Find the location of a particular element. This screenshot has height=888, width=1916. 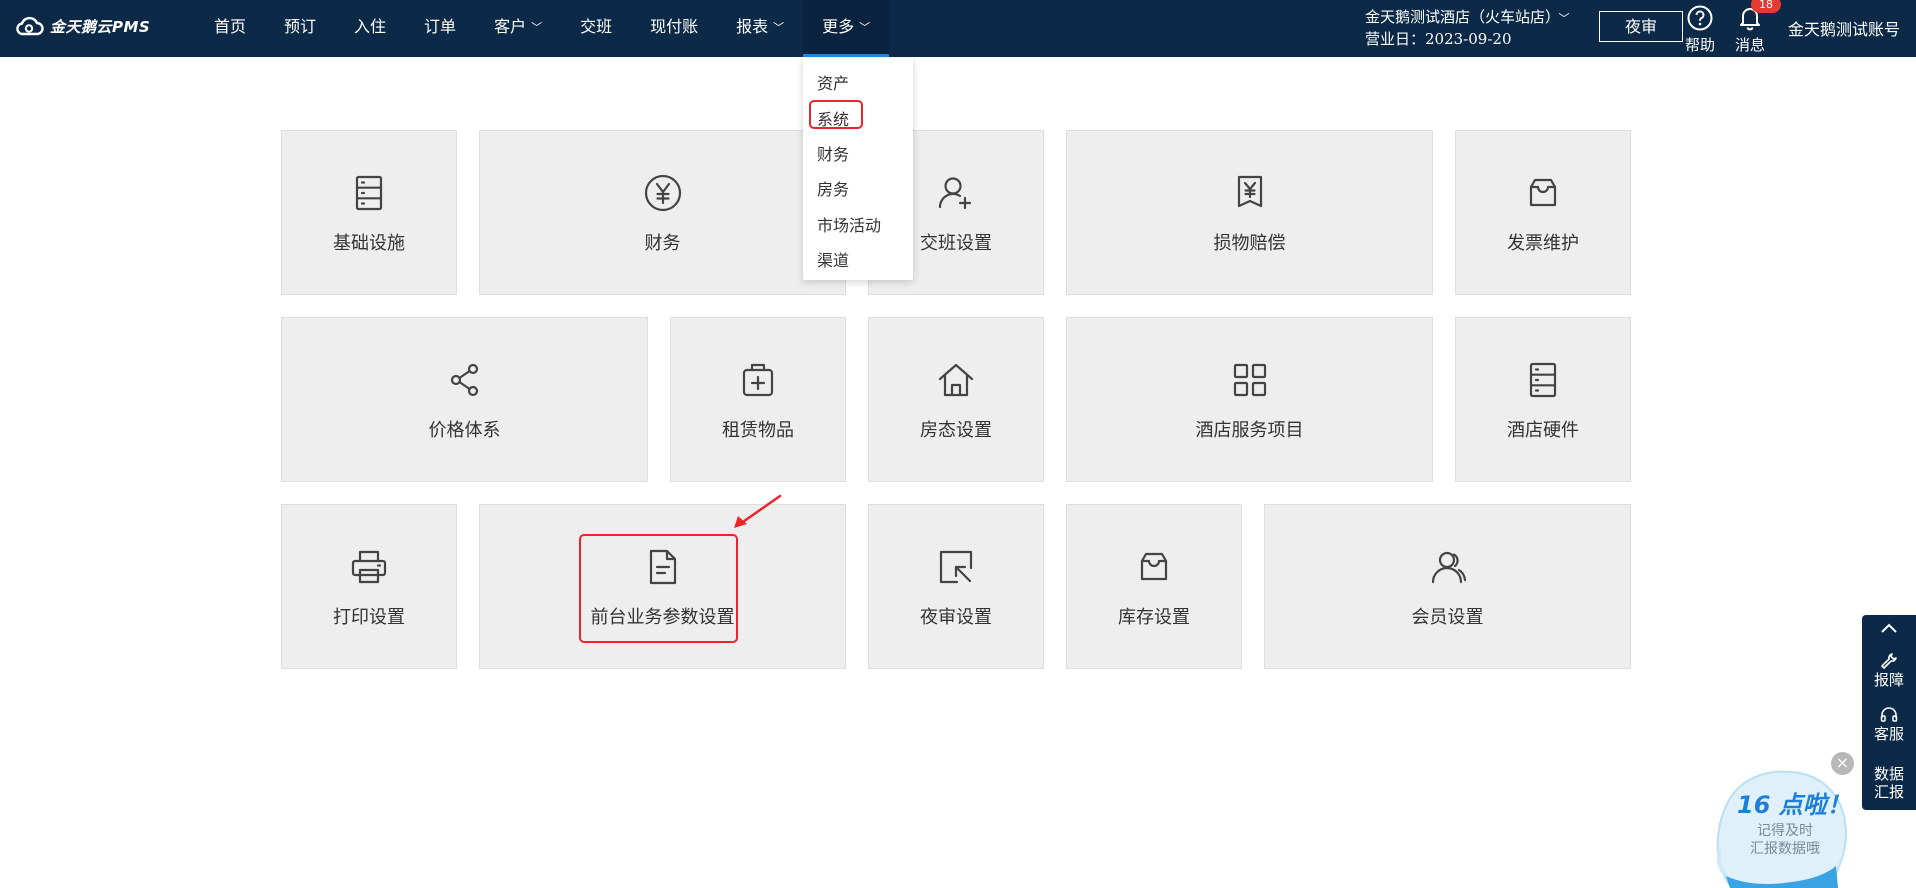

headset-icon is located at coordinates (1889, 714).